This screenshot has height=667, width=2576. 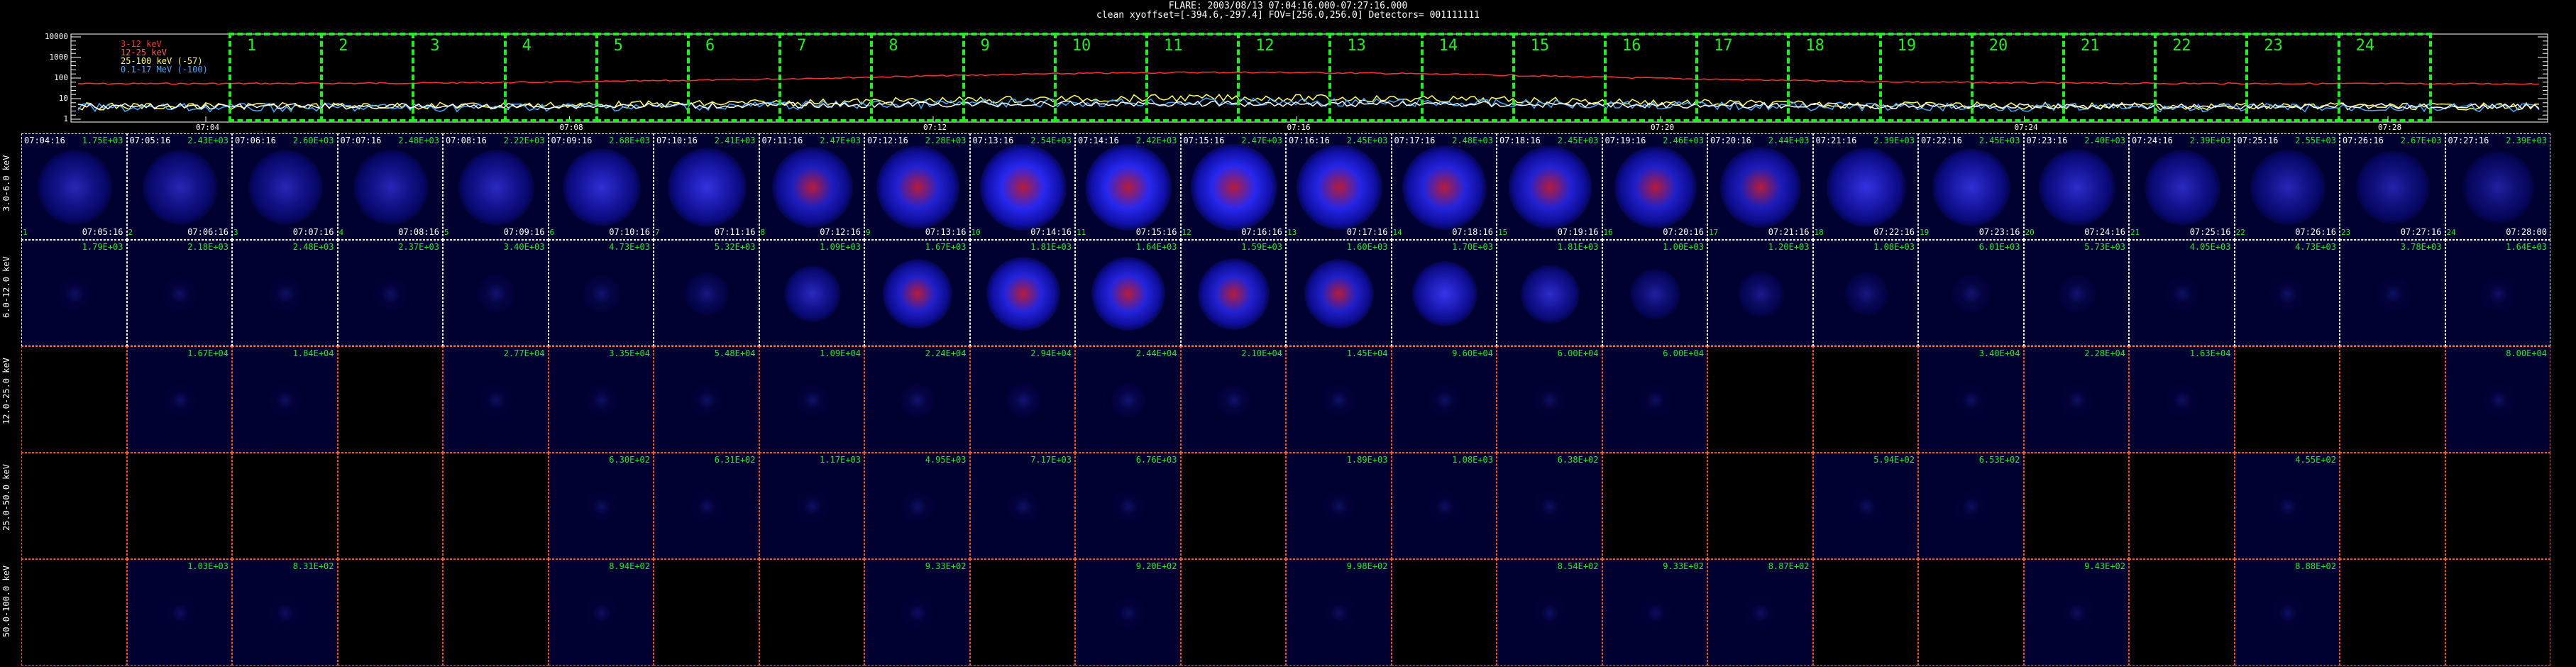 I want to click on image-cell: 1.60E+03, so click(x=1339, y=293).